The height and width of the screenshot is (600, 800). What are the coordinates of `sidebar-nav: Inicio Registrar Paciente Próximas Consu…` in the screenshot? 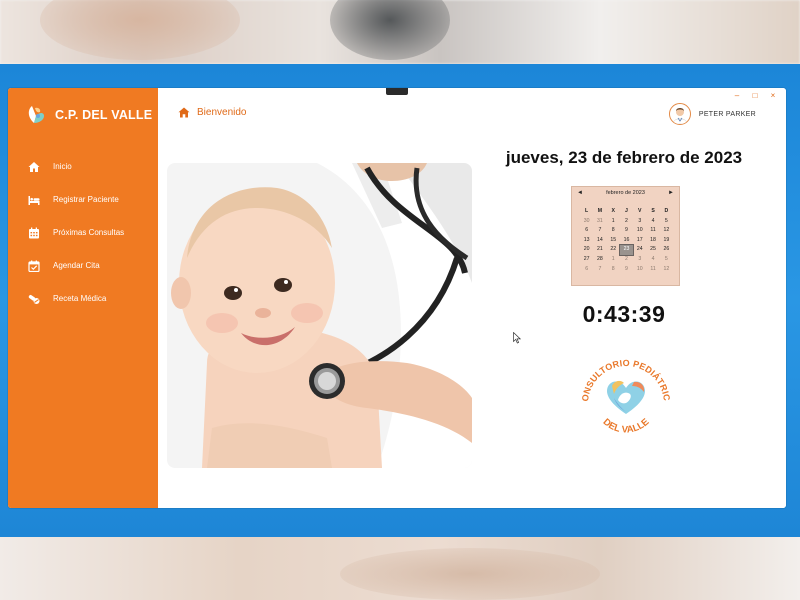 It's located at (90, 232).